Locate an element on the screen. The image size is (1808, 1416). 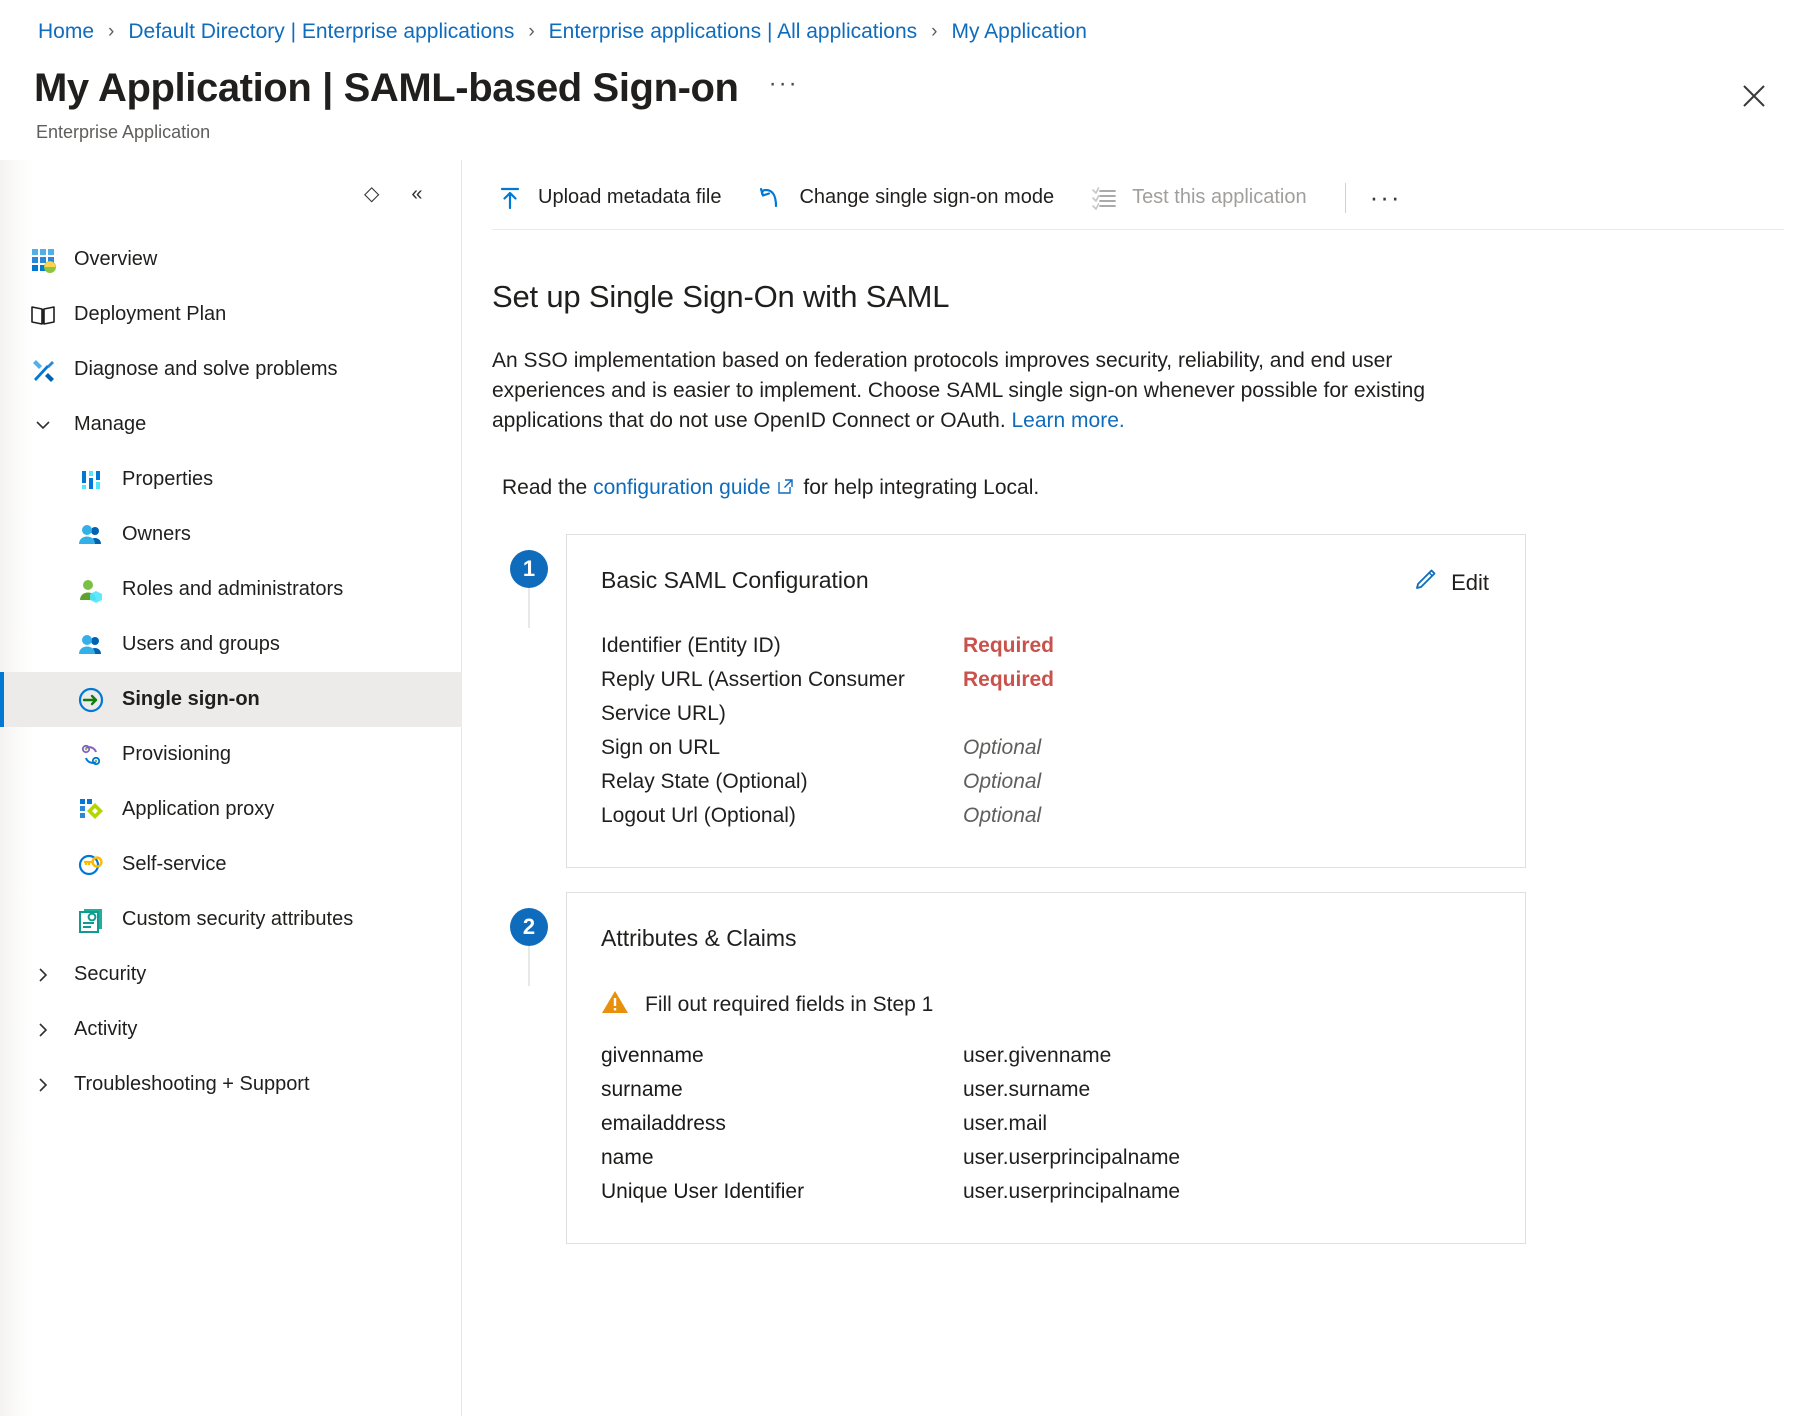
table-row: givenname user.givenname is located at coordinates (1046, 1056).